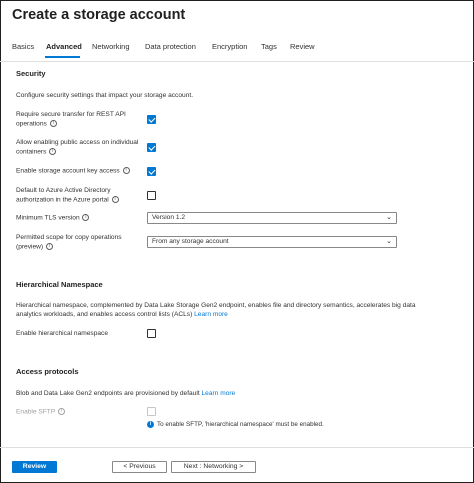  I want to click on tab-networking: Networking, so click(111, 46).